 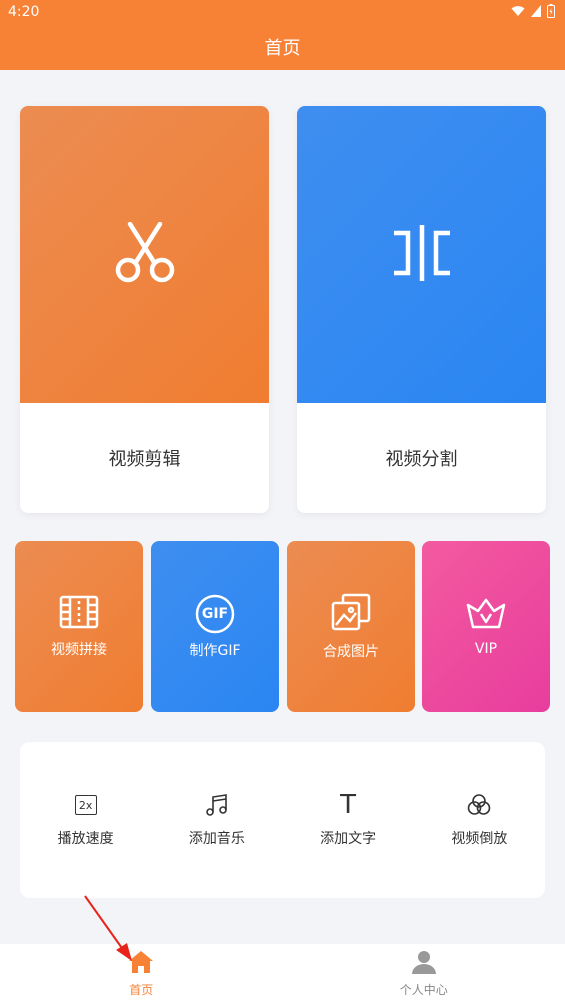 I want to click on video-edit-art, so click(x=144, y=254).